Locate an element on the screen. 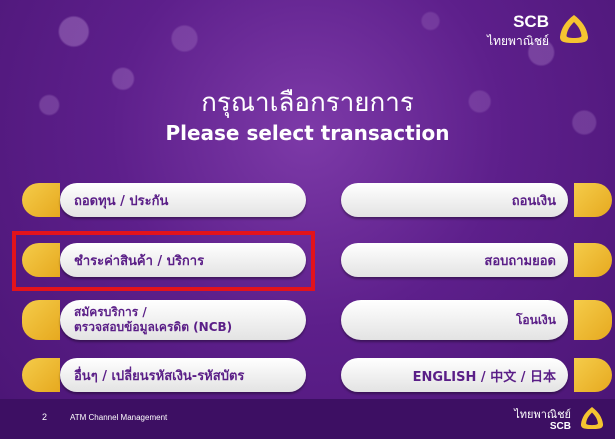  pay-bills-button: ชำระค่าสินค้า / บริการ is located at coordinates (183, 260).